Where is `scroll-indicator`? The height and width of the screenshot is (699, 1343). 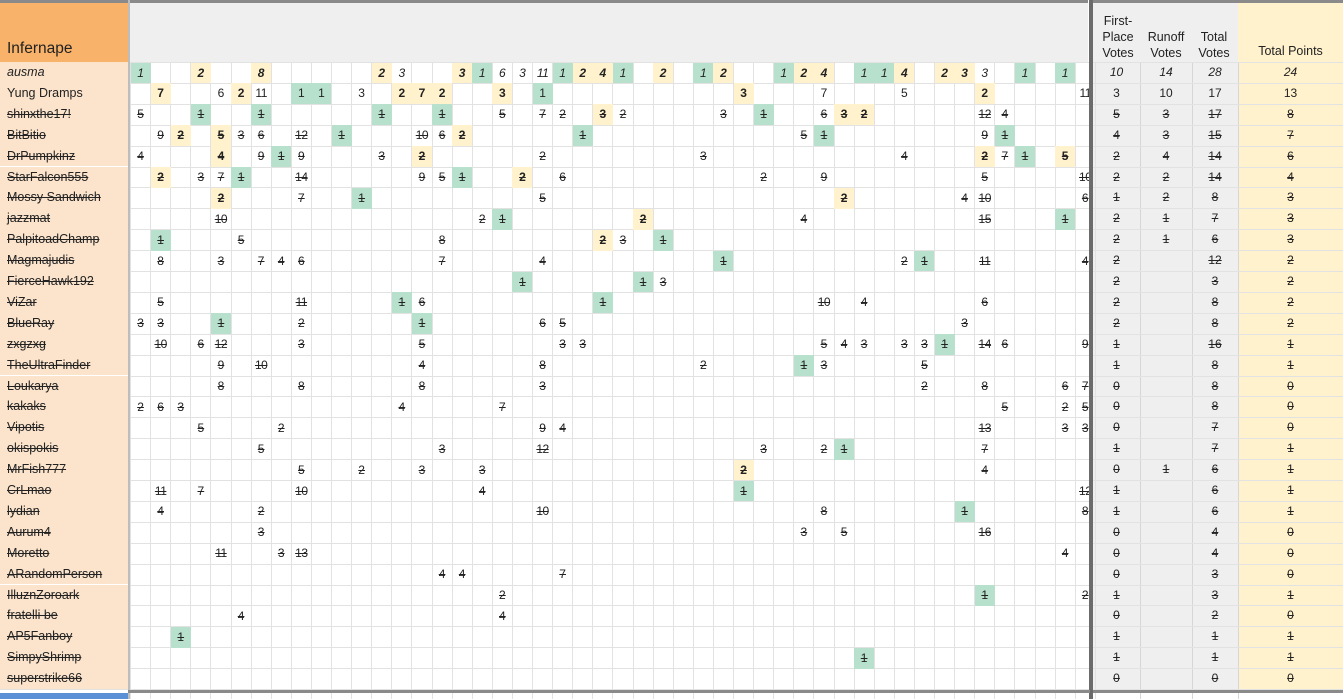 scroll-indicator is located at coordinates (64, 696).